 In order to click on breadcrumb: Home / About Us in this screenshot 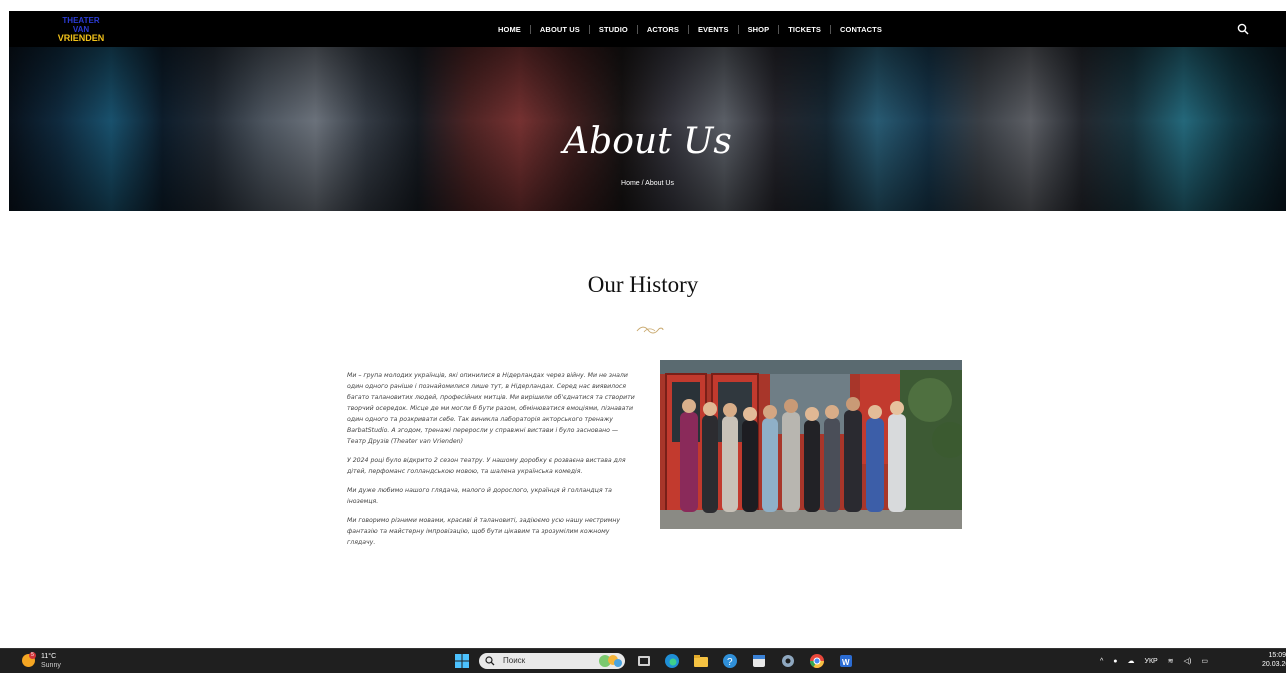, I will do `click(647, 183)`.